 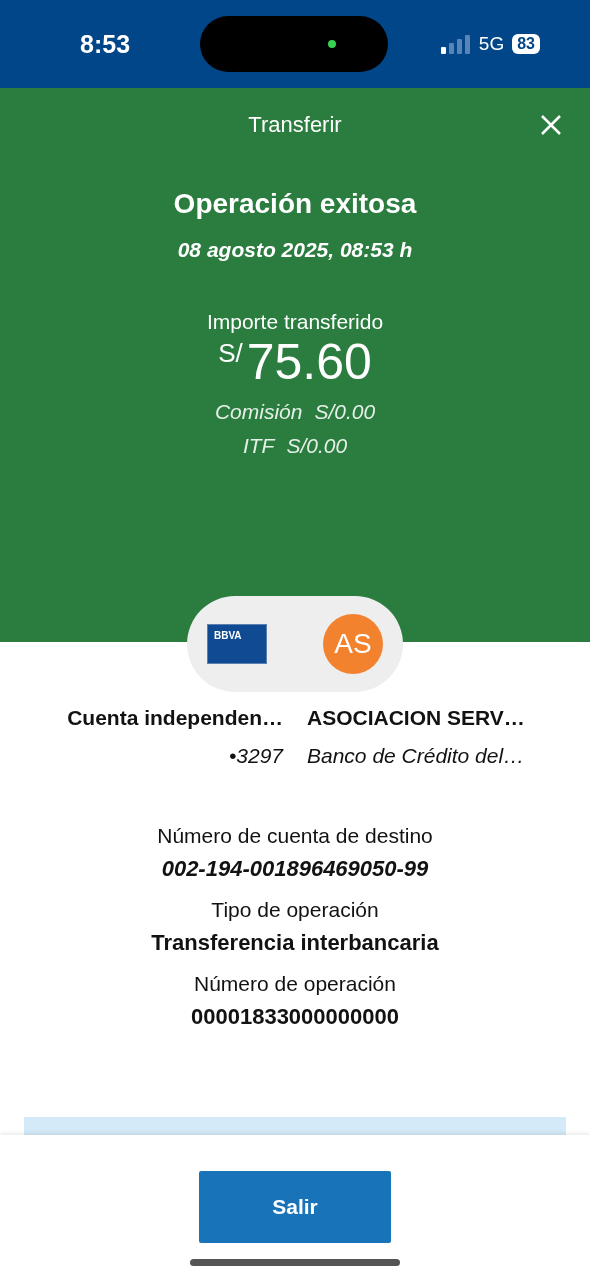 What do you see at coordinates (295, 910) in the screenshot?
I see `detail-label: Tipo de operación` at bounding box center [295, 910].